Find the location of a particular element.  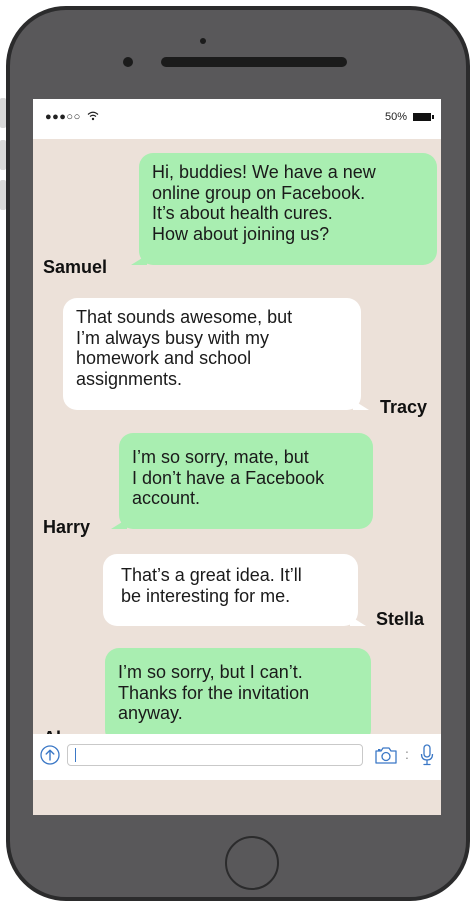

sender-name: Stella is located at coordinates (400, 619).